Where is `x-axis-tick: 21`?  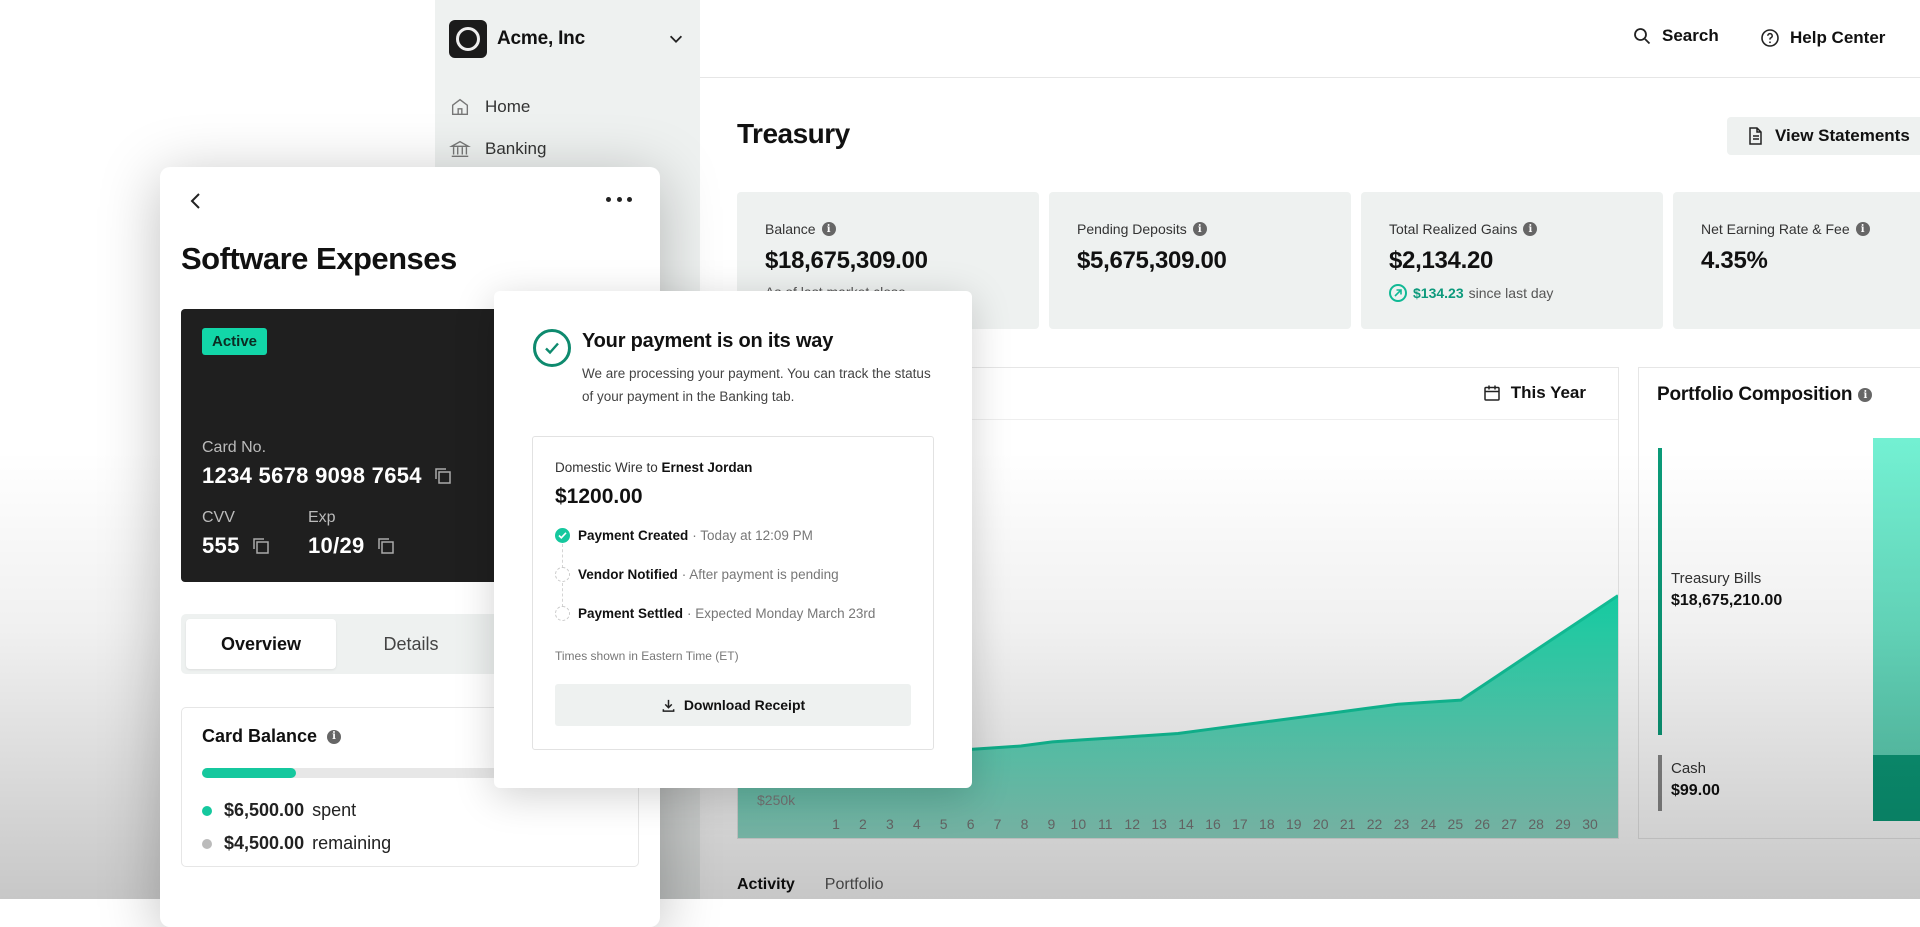 x-axis-tick: 21 is located at coordinates (1347, 824).